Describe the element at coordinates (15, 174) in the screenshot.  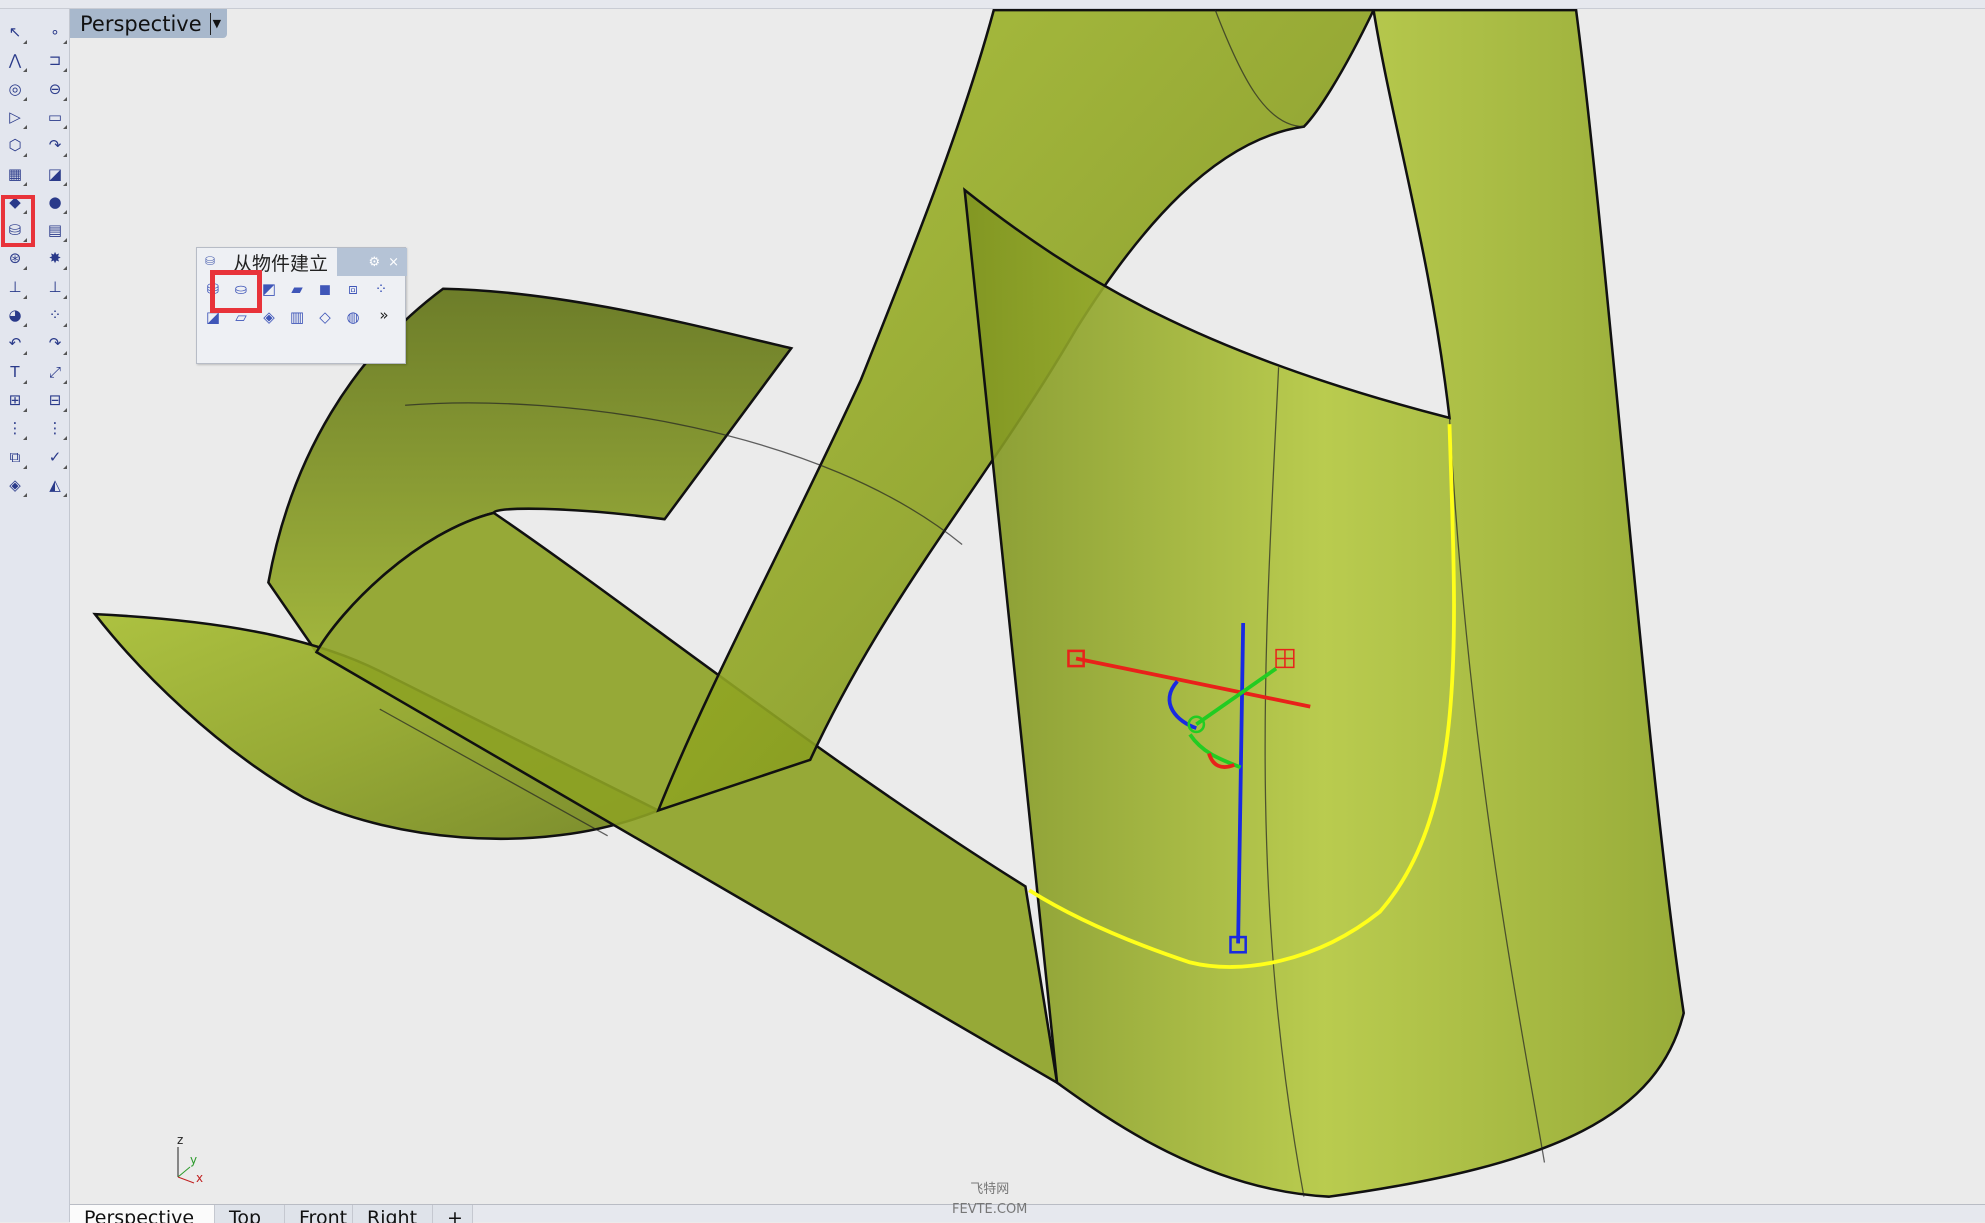
I see `surface-from-points-icon: ▦` at that location.